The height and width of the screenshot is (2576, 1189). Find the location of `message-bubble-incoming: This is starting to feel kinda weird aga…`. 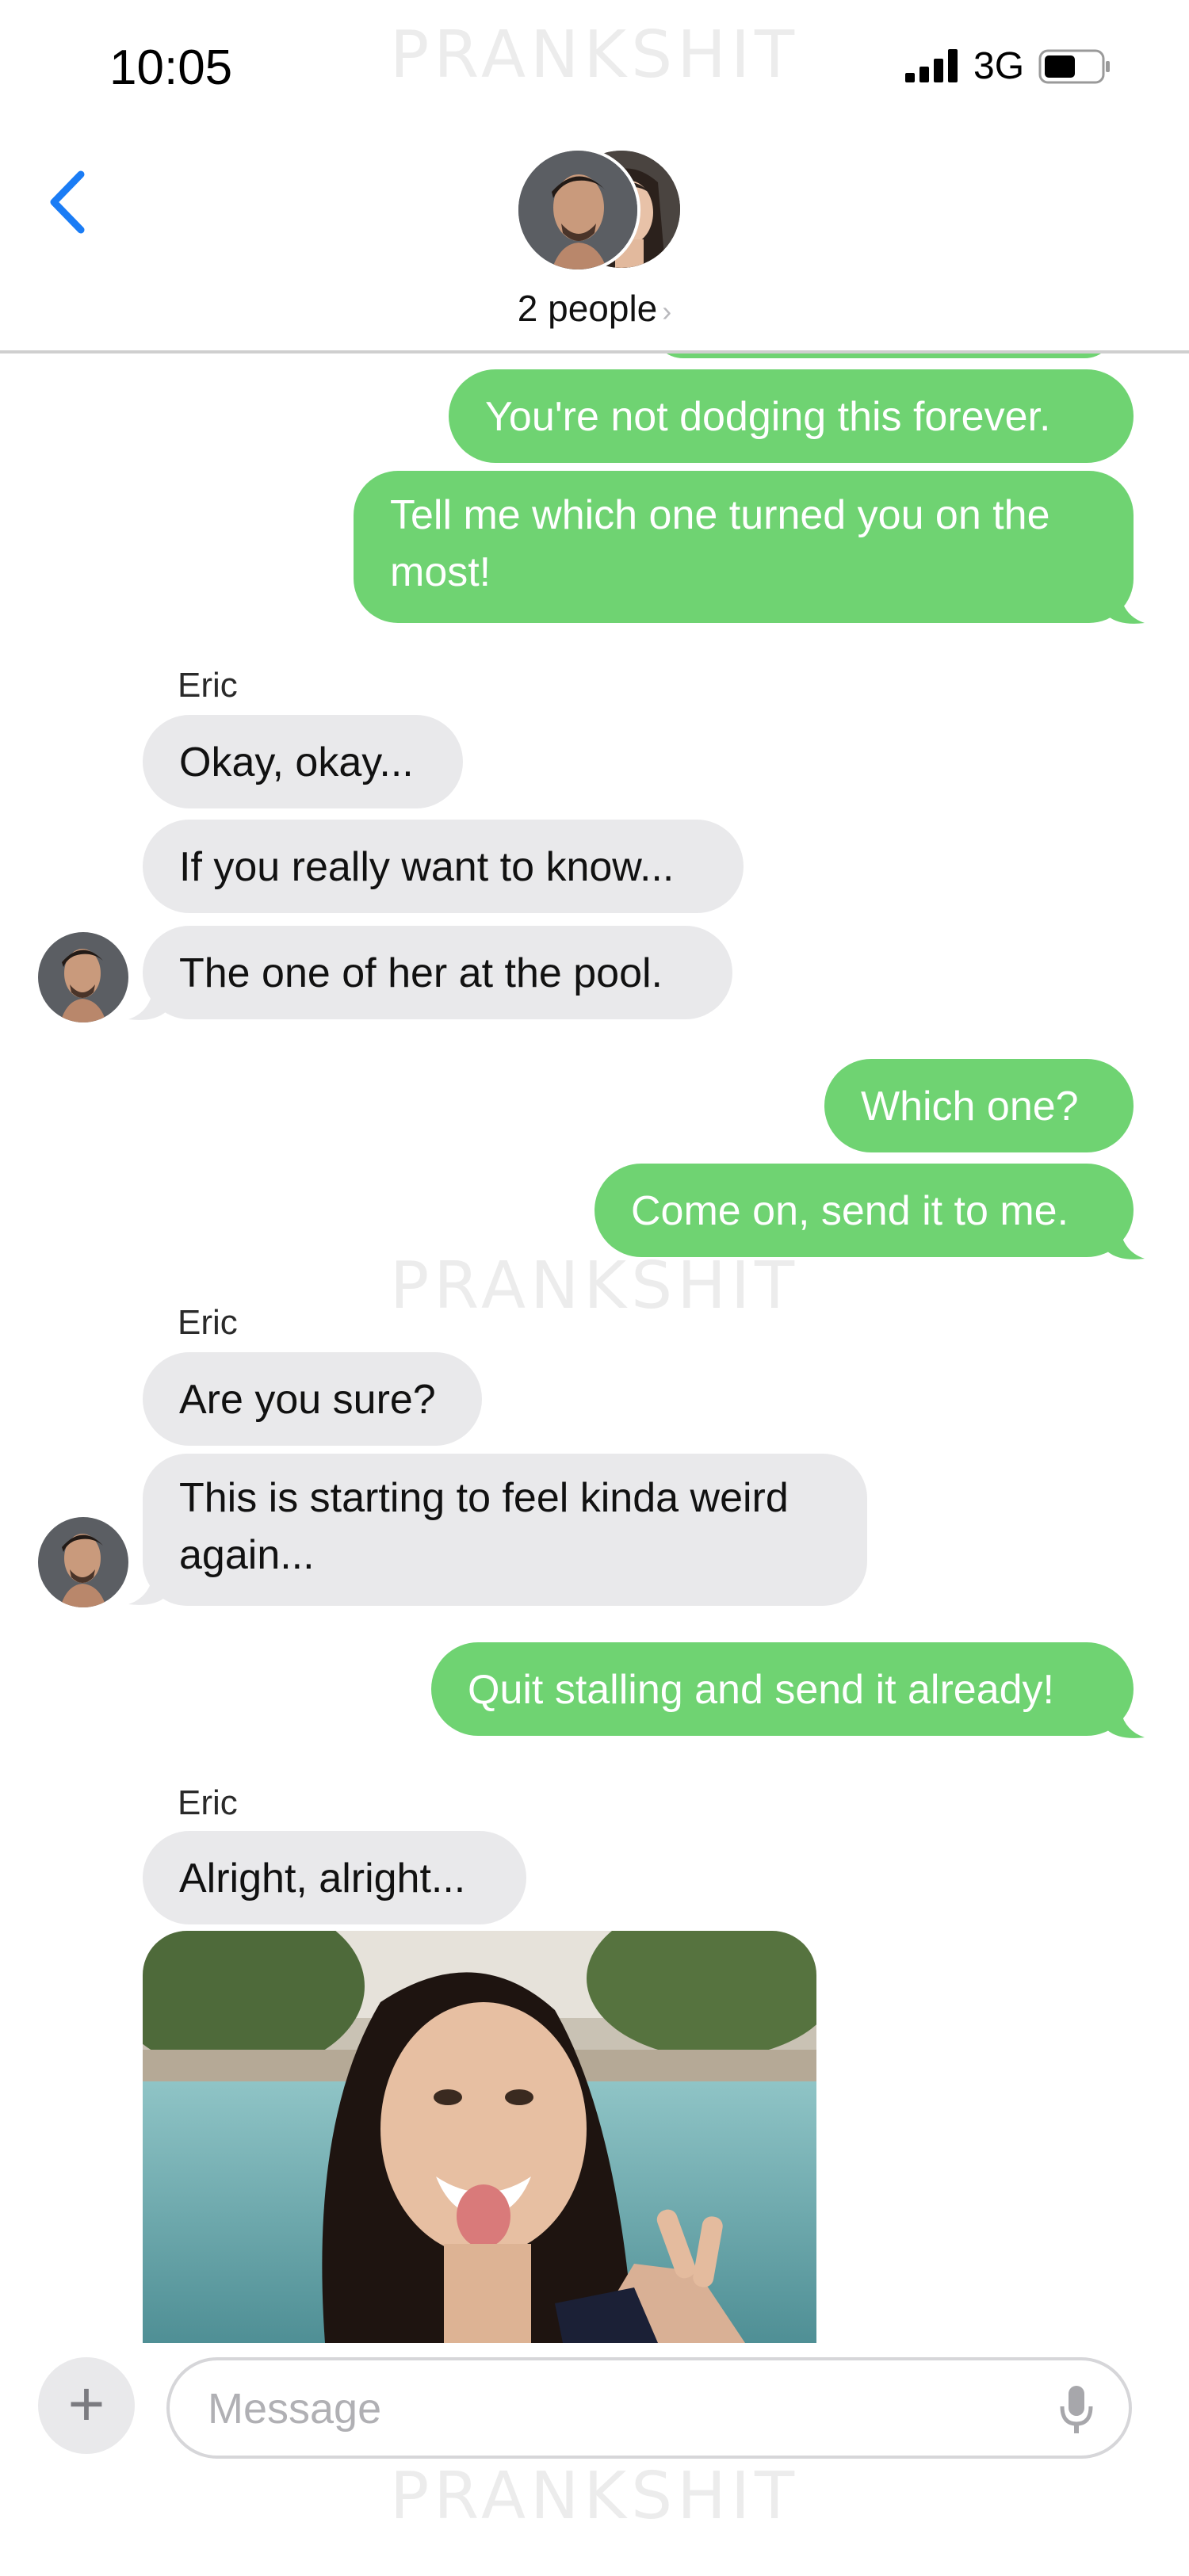

message-bubble-incoming: This is starting to feel kinda weird aga… is located at coordinates (505, 1530).